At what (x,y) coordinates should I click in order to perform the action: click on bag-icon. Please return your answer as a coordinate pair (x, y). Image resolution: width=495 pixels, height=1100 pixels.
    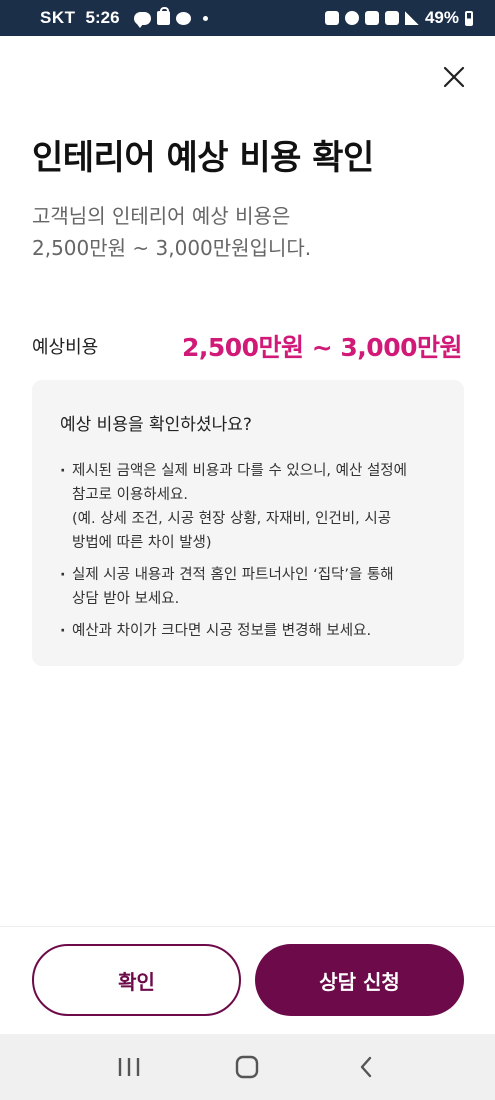
    Looking at the image, I should click on (163, 16).